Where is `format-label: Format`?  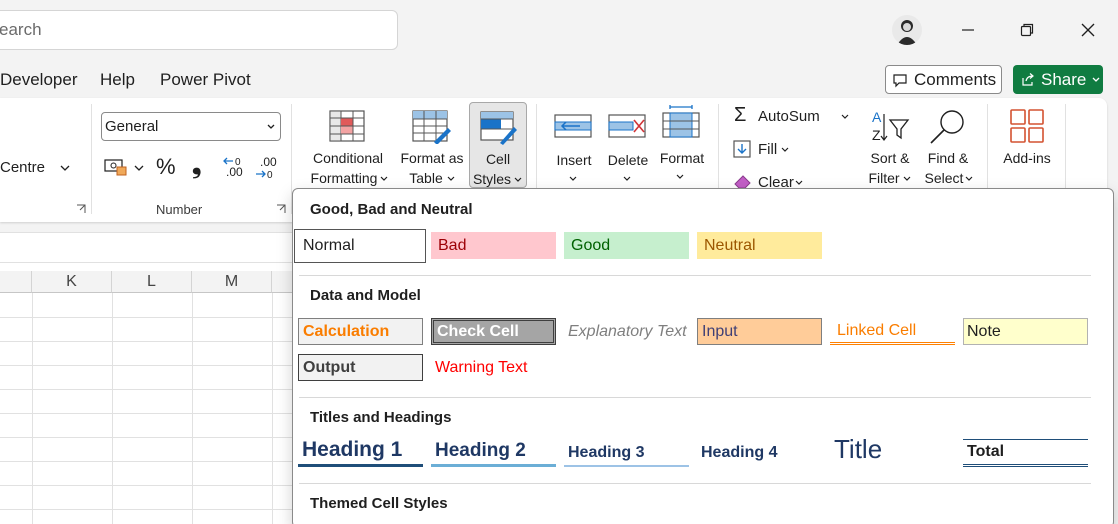
format-label: Format is located at coordinates (682, 158).